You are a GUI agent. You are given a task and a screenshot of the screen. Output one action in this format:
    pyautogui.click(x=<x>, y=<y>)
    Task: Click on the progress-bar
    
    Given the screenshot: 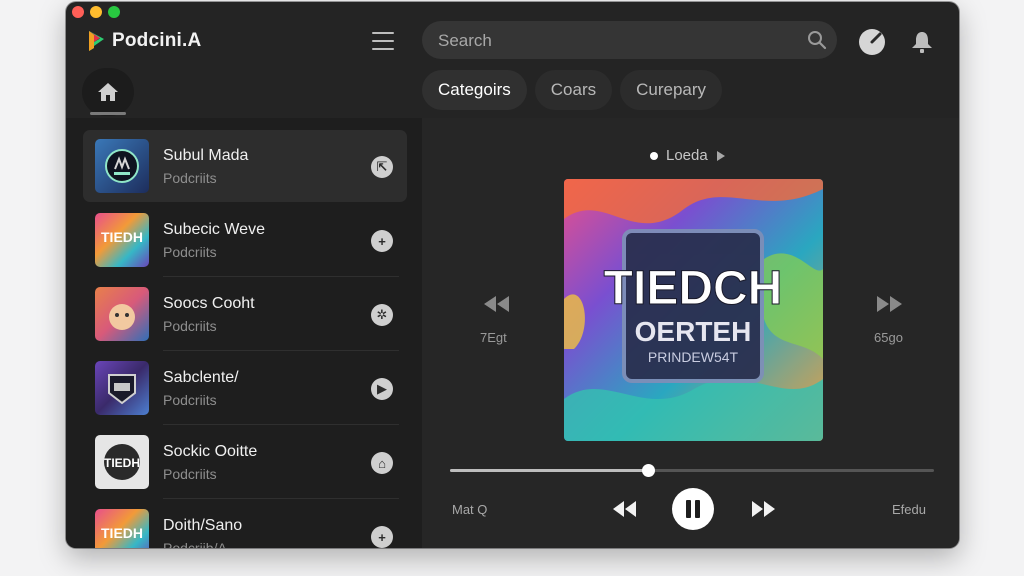 What is the action you would take?
    pyautogui.click(x=692, y=470)
    